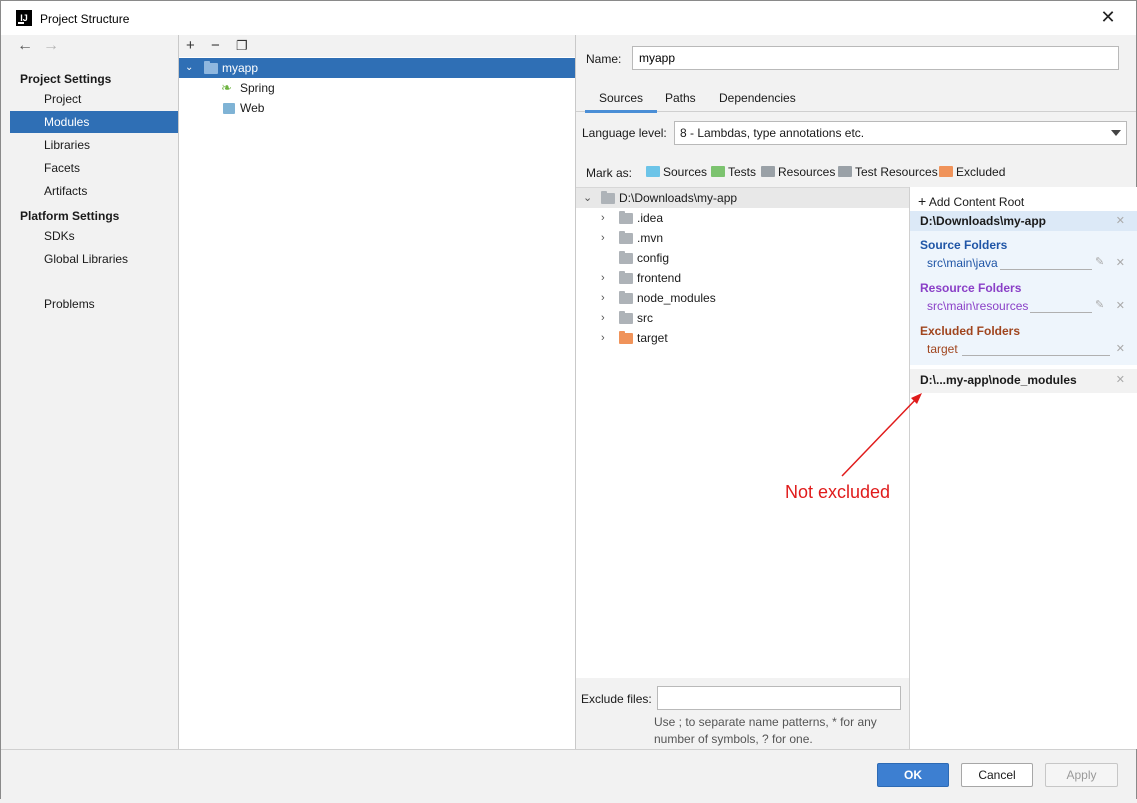 The image size is (1137, 803). What do you see at coordinates (215, 45) in the screenshot?
I see `remove-icon: −` at bounding box center [215, 45].